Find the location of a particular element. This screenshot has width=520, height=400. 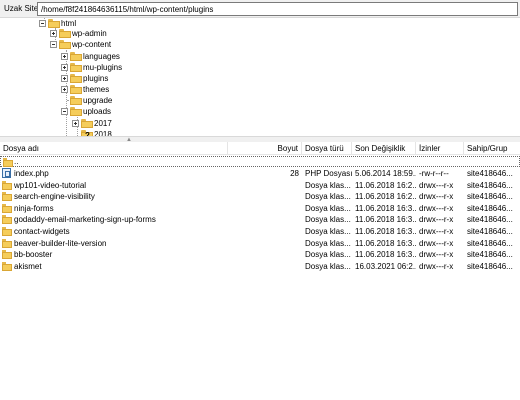

tree-label: mu-plugins is located at coordinates (103, 67).